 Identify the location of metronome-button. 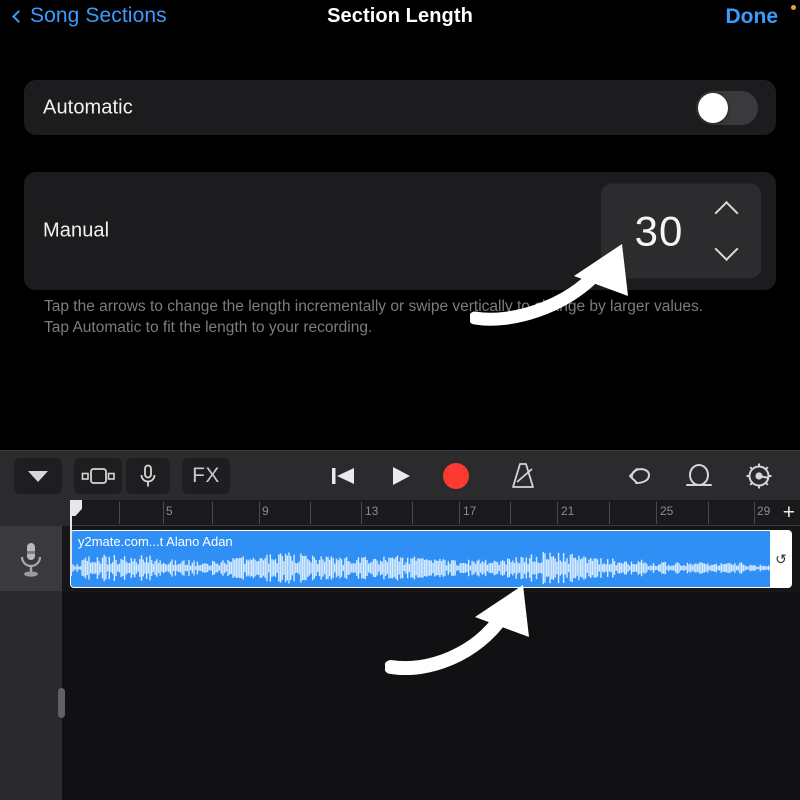
(523, 476).